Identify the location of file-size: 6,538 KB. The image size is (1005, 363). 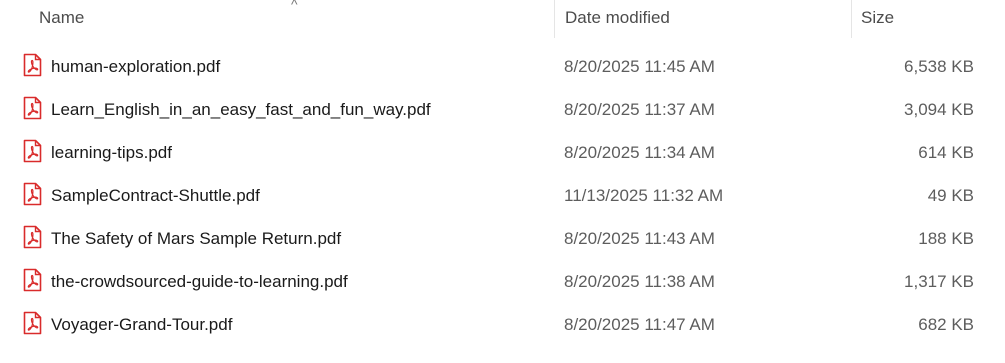
(939, 66).